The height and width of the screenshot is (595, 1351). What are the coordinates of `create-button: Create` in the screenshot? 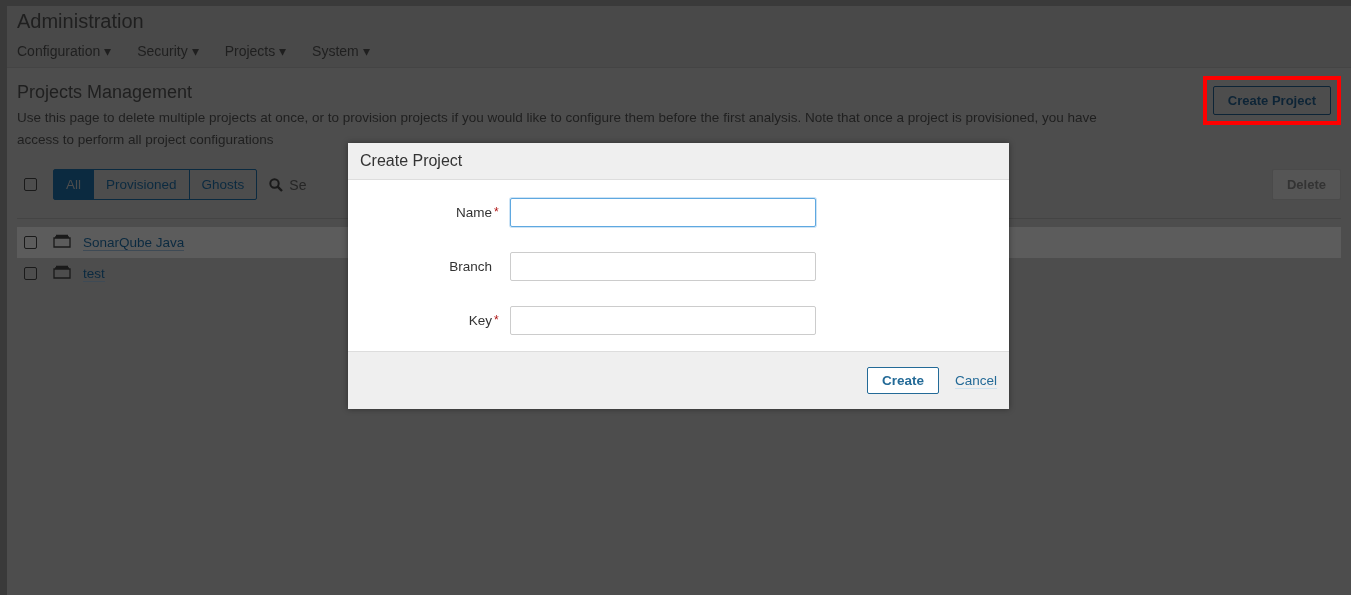 It's located at (902, 380).